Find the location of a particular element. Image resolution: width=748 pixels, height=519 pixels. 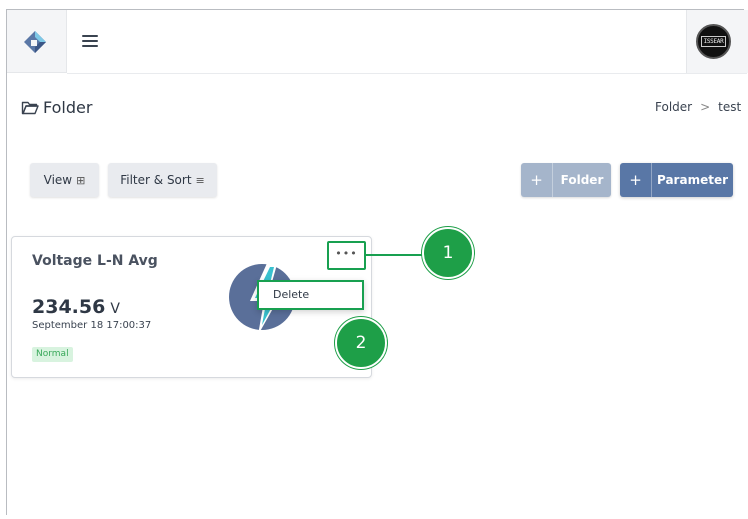

filter-sort-button: Filter & Sort ≡ is located at coordinates (162, 180).